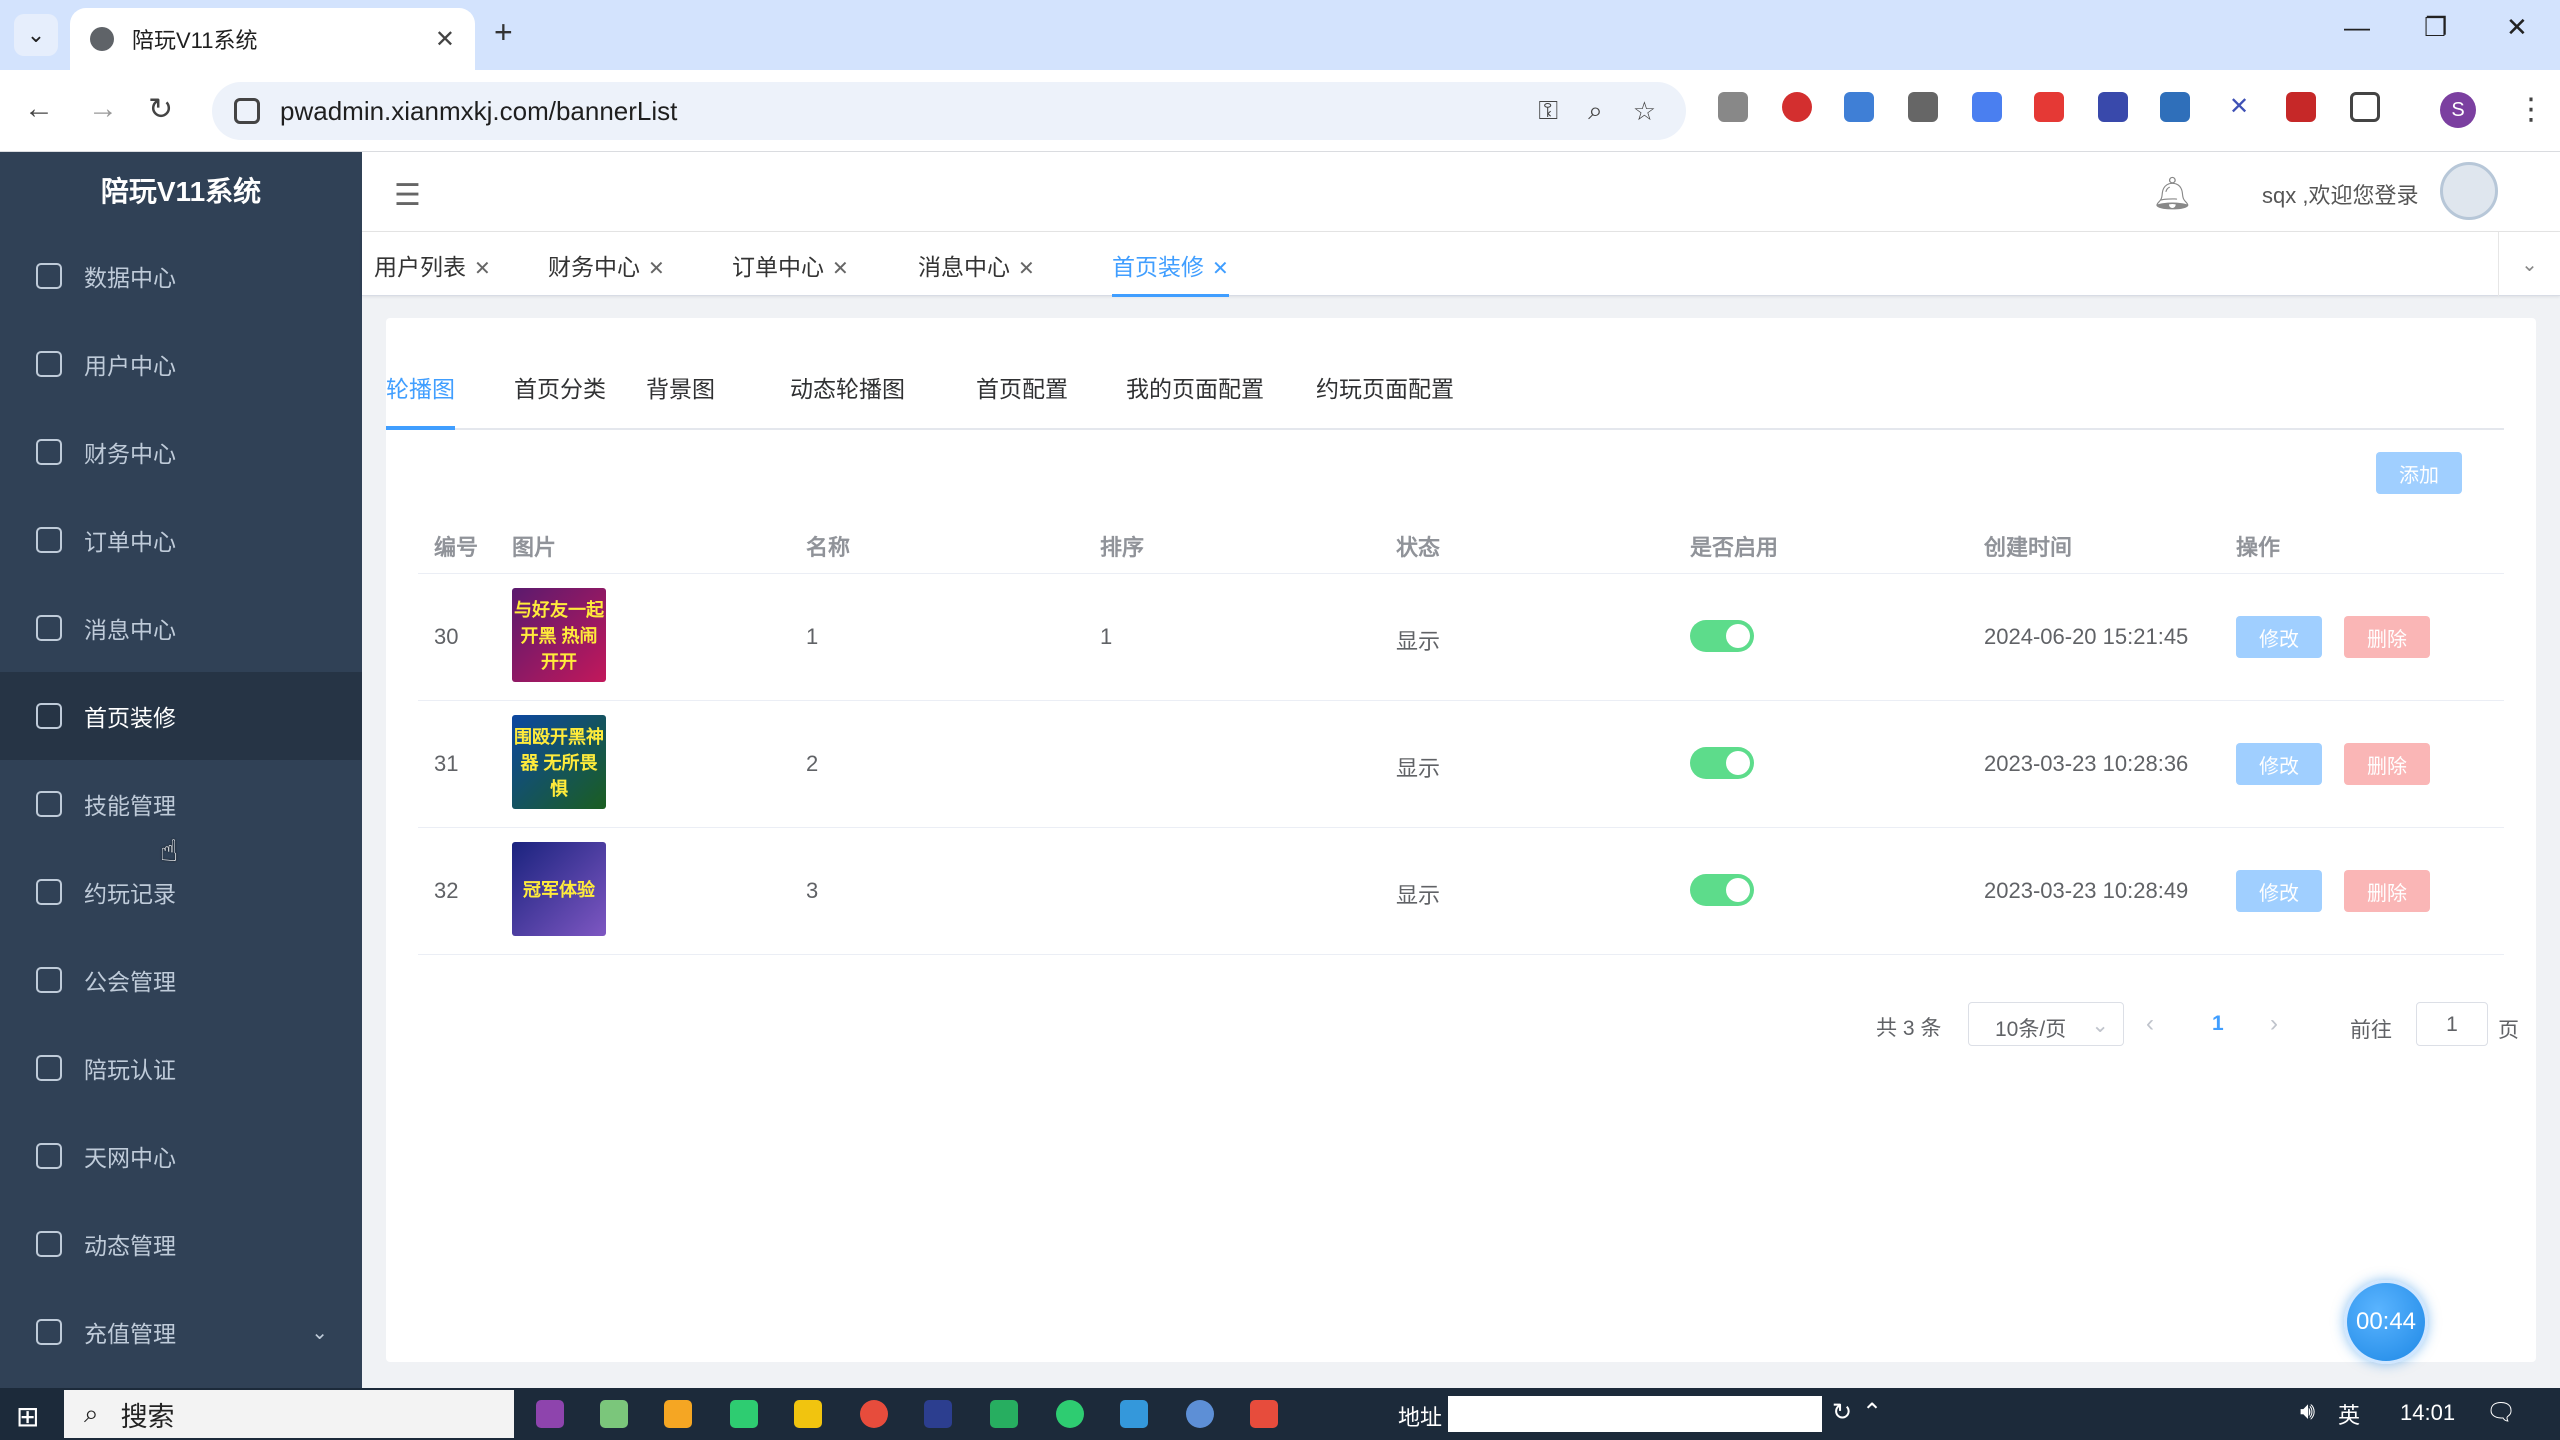  Describe the element at coordinates (39, 109) in the screenshot. I see `back-icon: ←` at that location.